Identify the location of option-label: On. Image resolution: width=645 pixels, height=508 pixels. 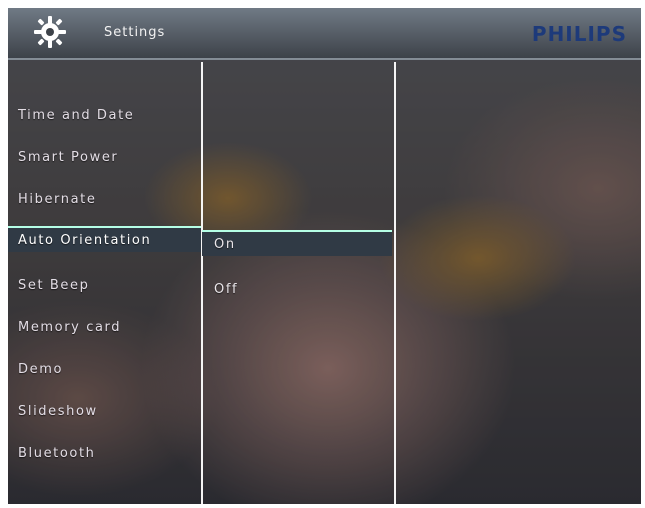
(225, 244).